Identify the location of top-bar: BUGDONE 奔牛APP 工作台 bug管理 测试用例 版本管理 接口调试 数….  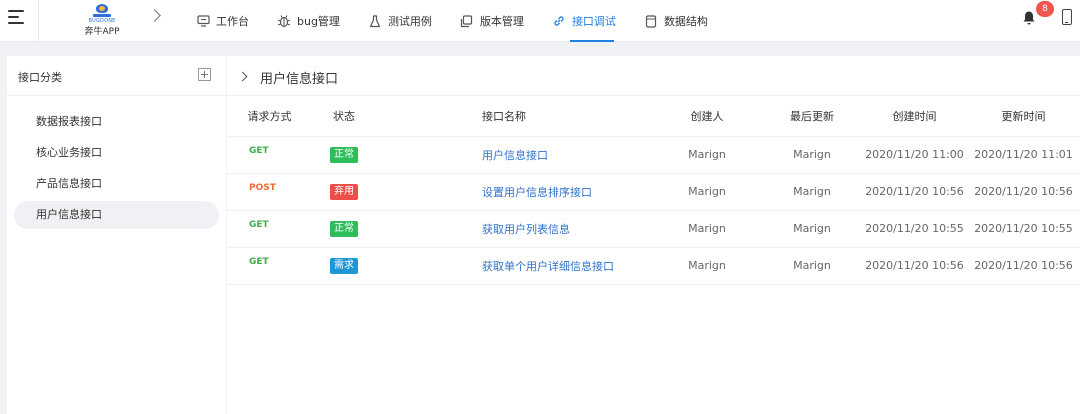
(540, 21).